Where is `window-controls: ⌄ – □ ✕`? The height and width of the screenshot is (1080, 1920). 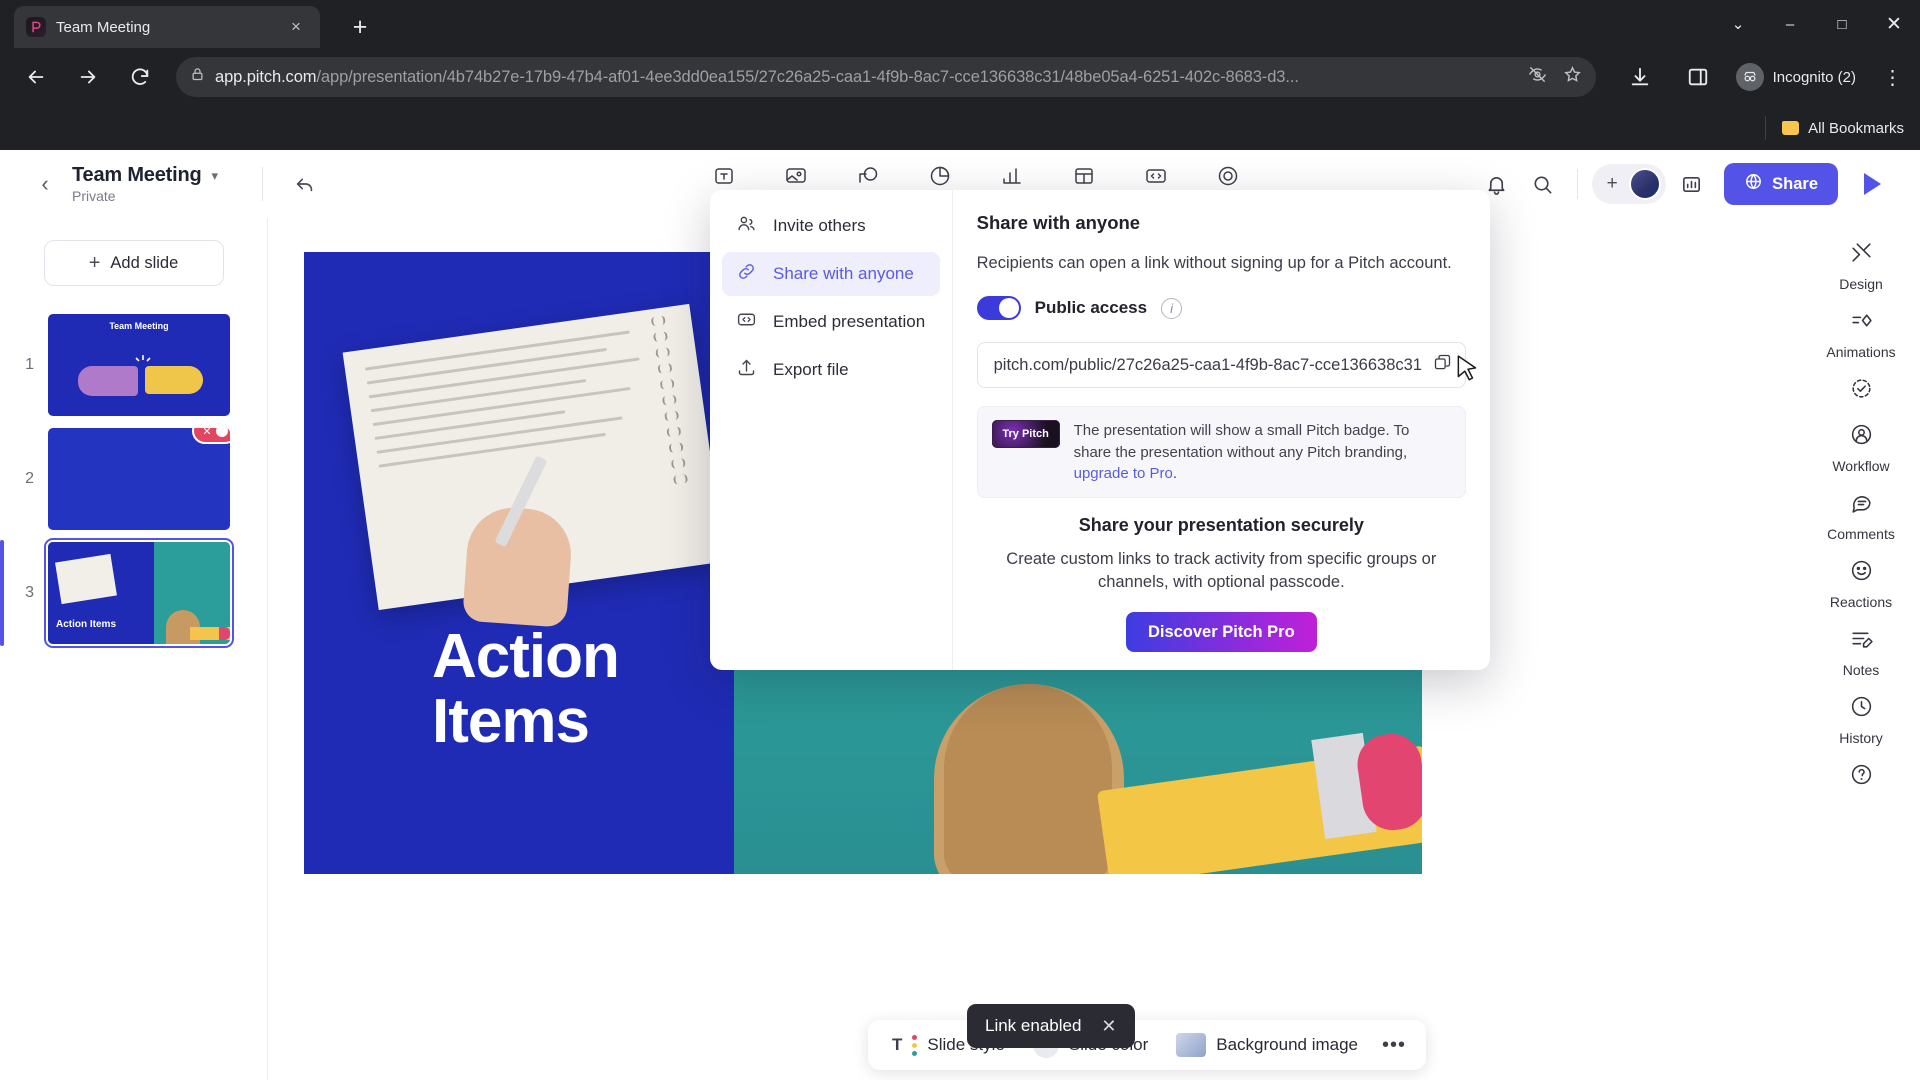 window-controls: ⌄ – □ ✕ is located at coordinates (1816, 24).